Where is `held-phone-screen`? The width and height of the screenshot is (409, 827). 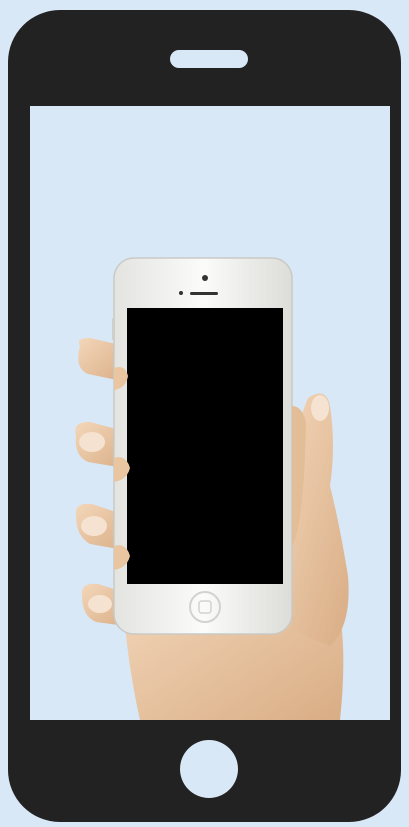 held-phone-screen is located at coordinates (205, 446).